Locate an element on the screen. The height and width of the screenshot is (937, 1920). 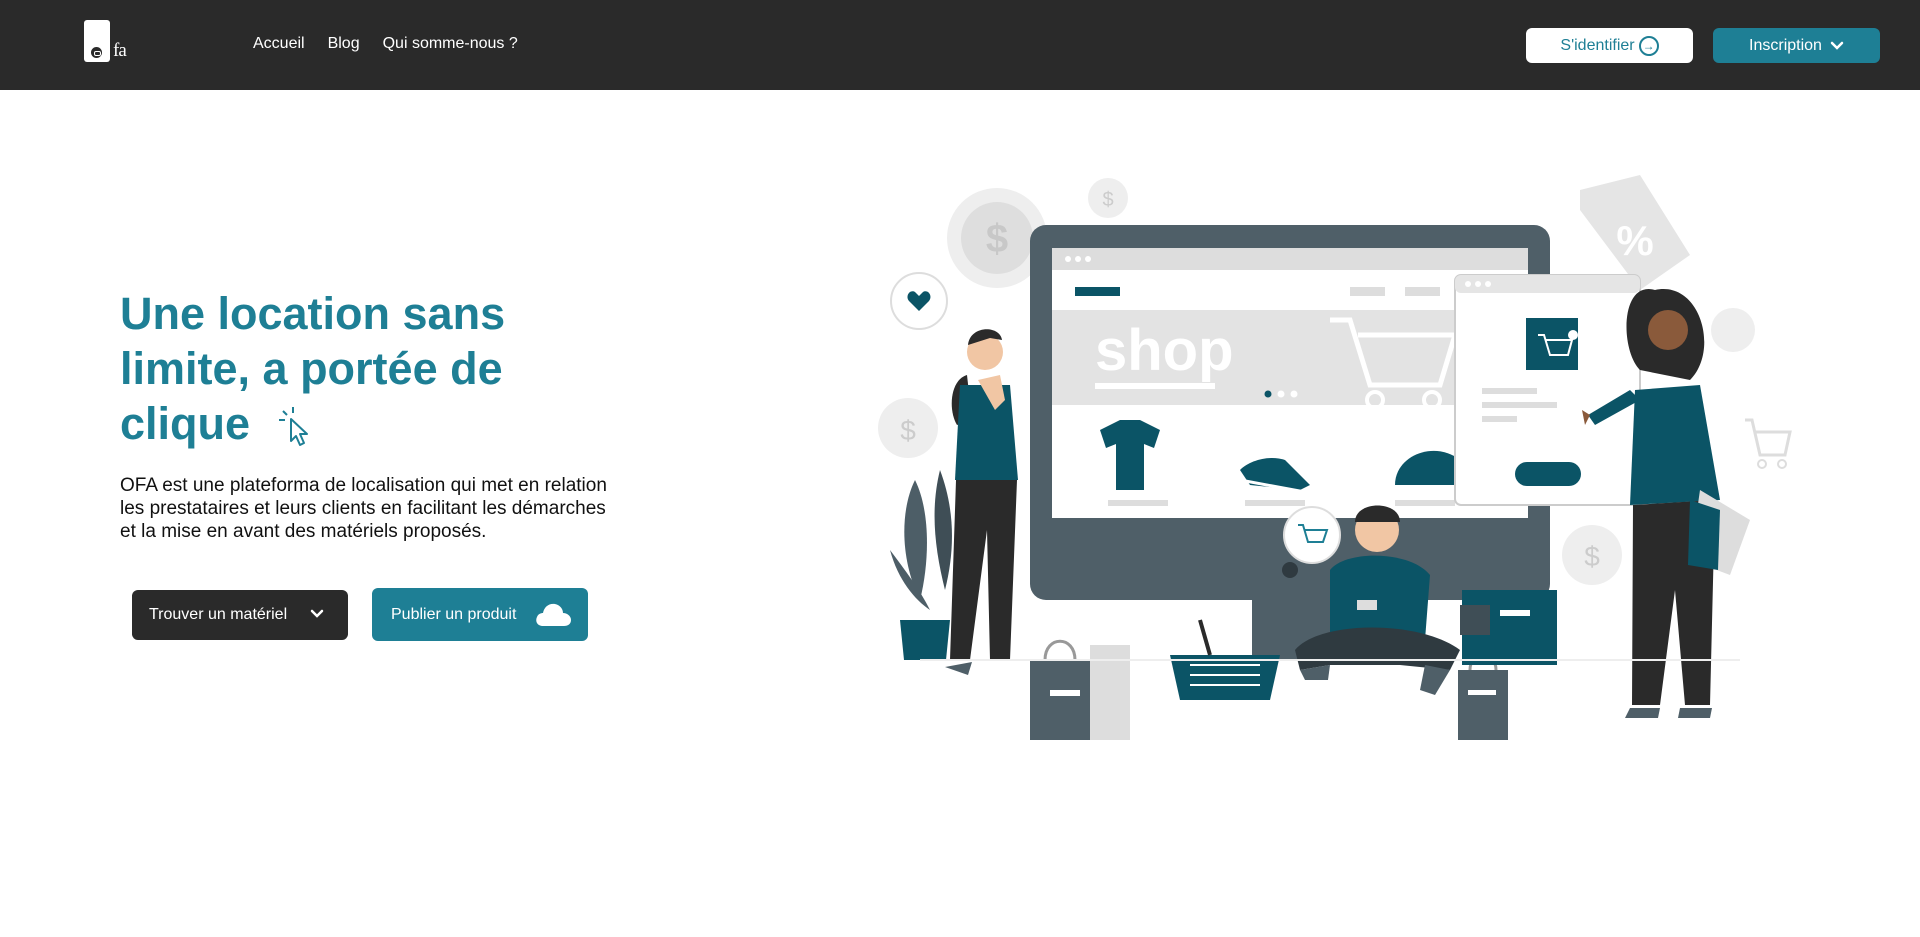
publish-product-label: Publier un produit is located at coordinates (454, 614).